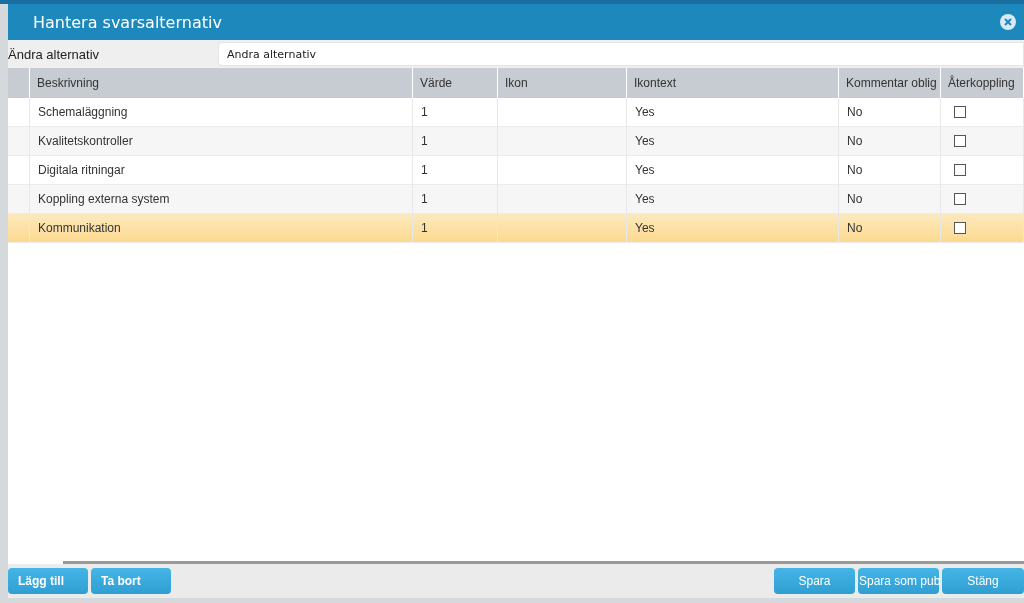 The height and width of the screenshot is (603, 1024). What do you see at coordinates (562, 83) in the screenshot?
I see `column-header: Ikon` at bounding box center [562, 83].